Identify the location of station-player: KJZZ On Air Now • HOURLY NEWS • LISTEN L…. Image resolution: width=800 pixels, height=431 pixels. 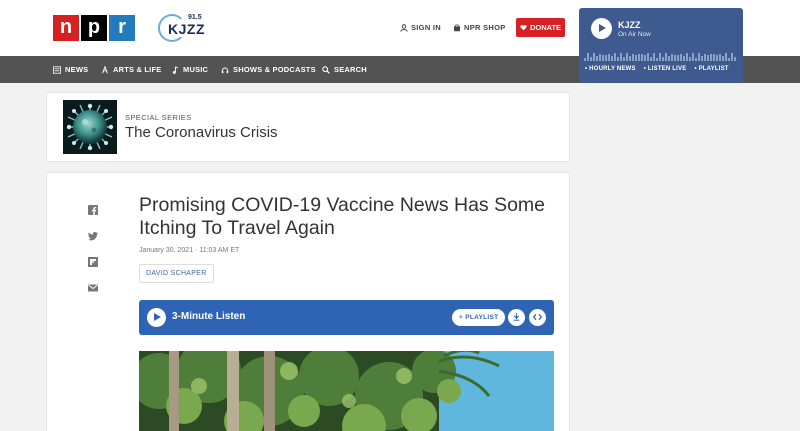
(661, 45).